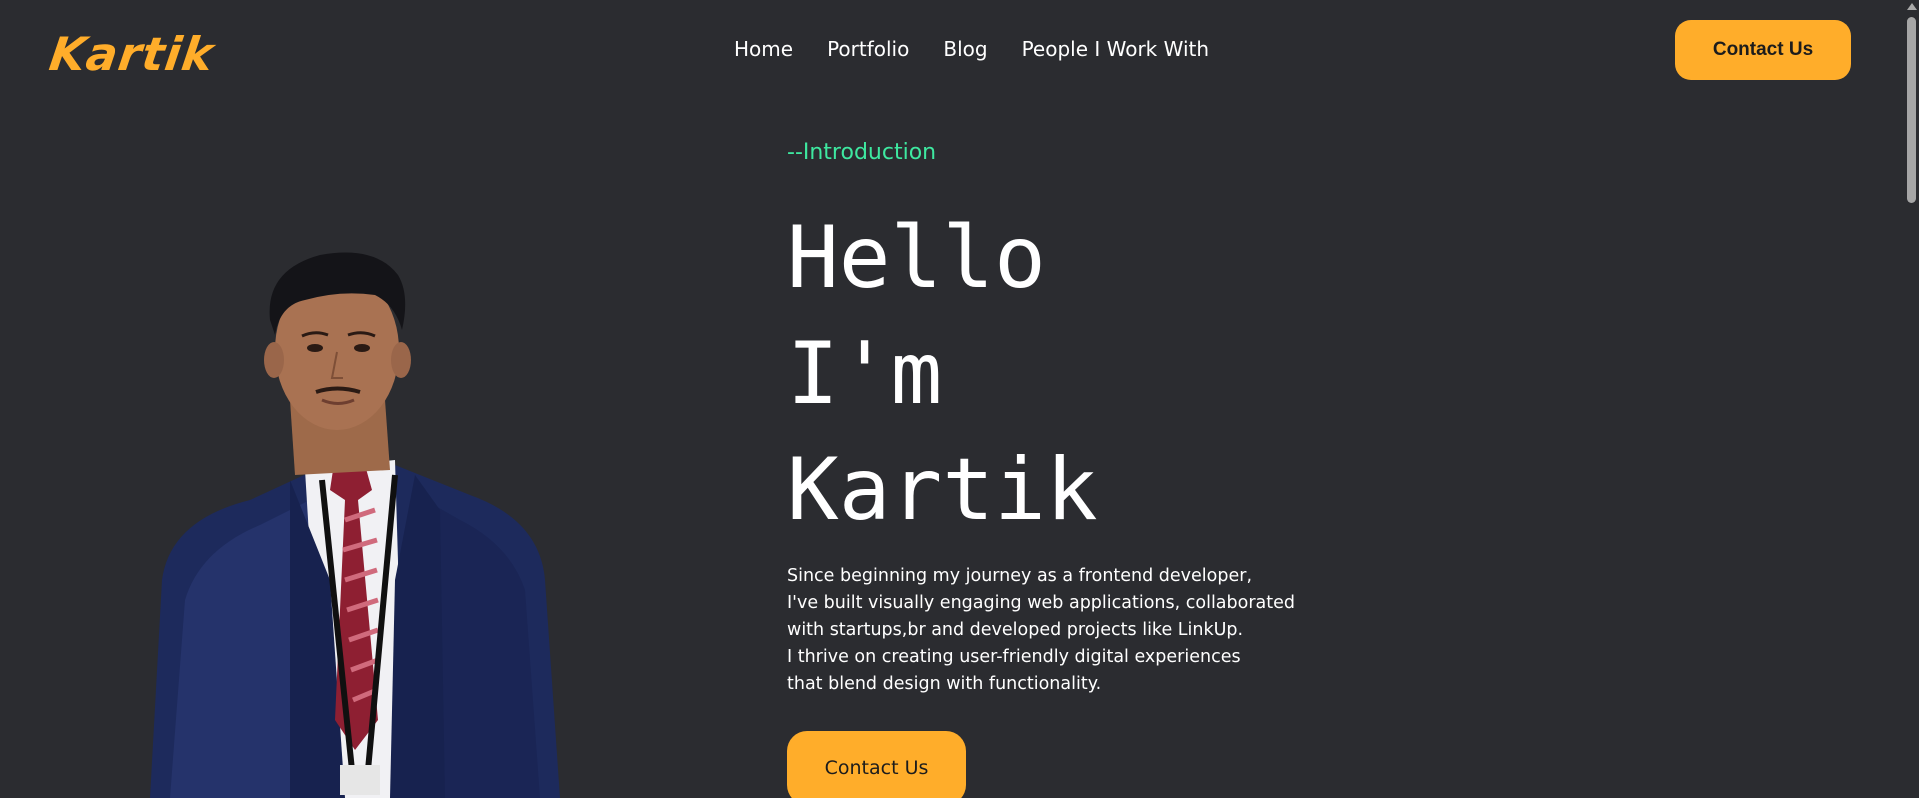 Image resolution: width=1919 pixels, height=798 pixels. Describe the element at coordinates (862, 152) in the screenshot. I see `intro-eyebrow: --Introduction` at that location.